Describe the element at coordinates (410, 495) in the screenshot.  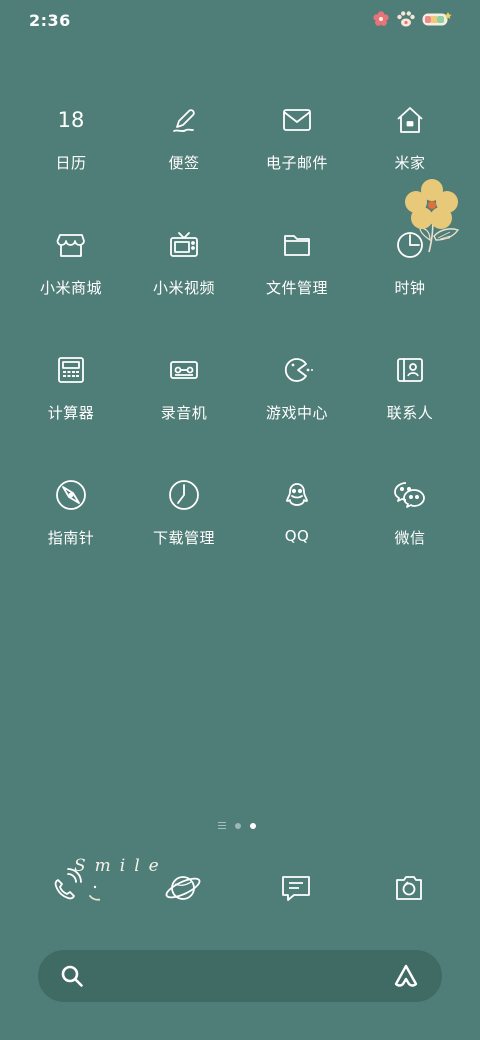
I see `wechat-icon` at that location.